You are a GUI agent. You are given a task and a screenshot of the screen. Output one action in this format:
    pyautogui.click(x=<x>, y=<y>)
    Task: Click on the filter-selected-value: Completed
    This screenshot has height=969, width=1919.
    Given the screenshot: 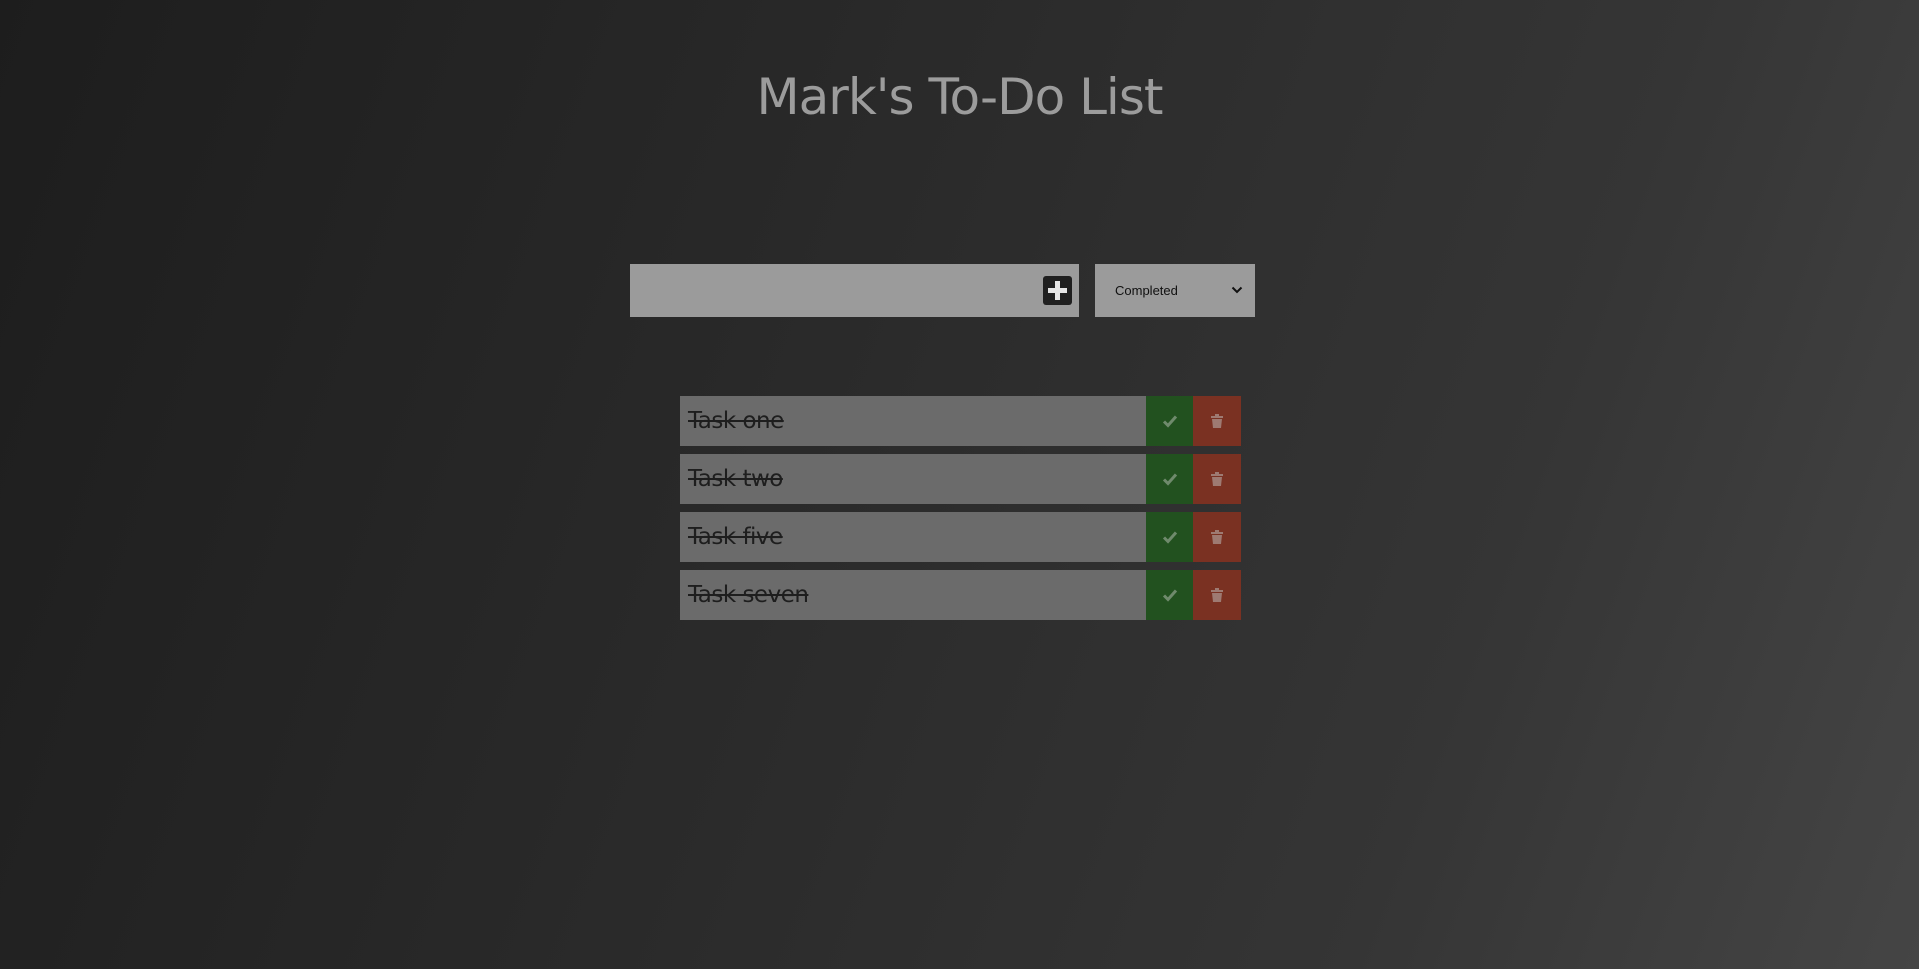 What is the action you would take?
    pyautogui.click(x=1146, y=290)
    